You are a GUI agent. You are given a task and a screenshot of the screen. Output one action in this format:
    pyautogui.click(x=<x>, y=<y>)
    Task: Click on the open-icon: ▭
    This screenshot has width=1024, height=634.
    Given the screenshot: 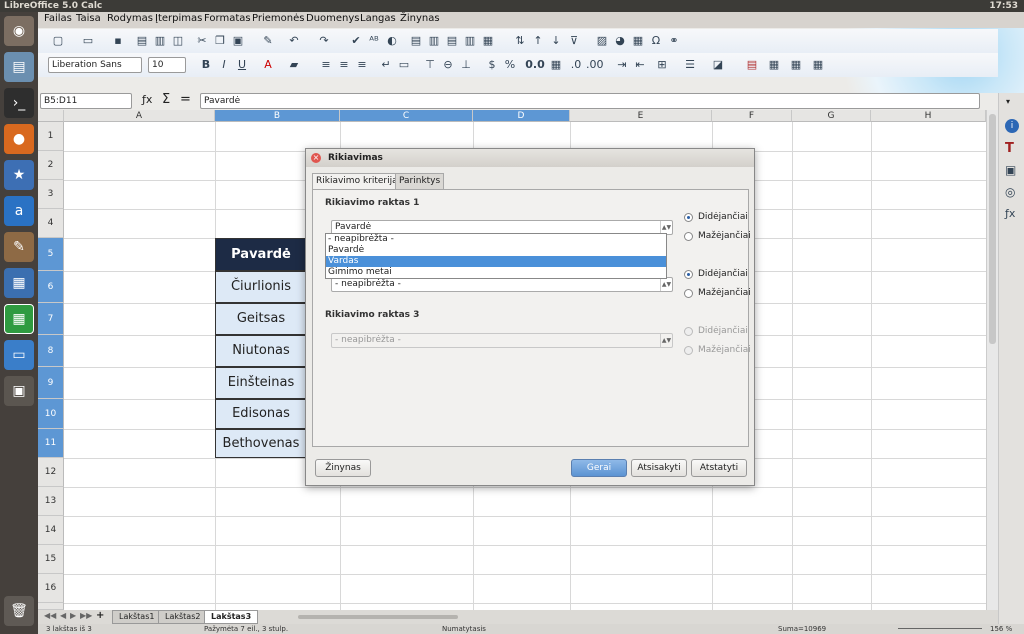 What is the action you would take?
    pyautogui.click(x=88, y=41)
    